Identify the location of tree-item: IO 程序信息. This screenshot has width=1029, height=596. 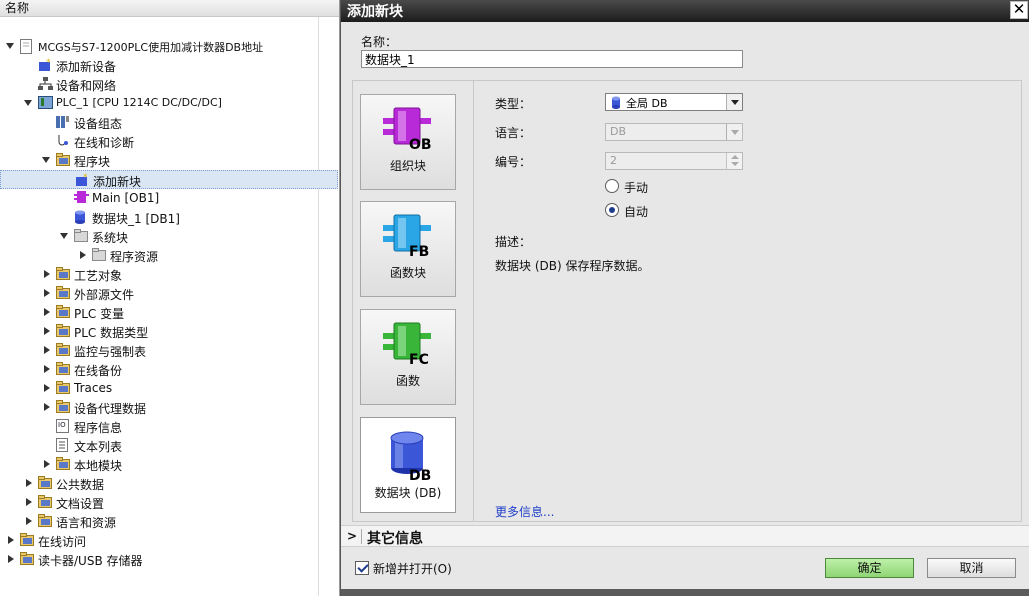
(169, 426).